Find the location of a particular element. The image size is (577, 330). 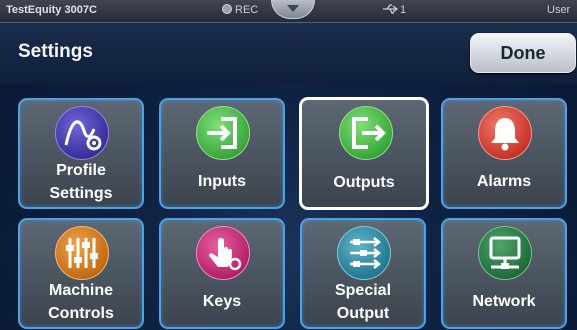

page-title: Settings is located at coordinates (55, 51).